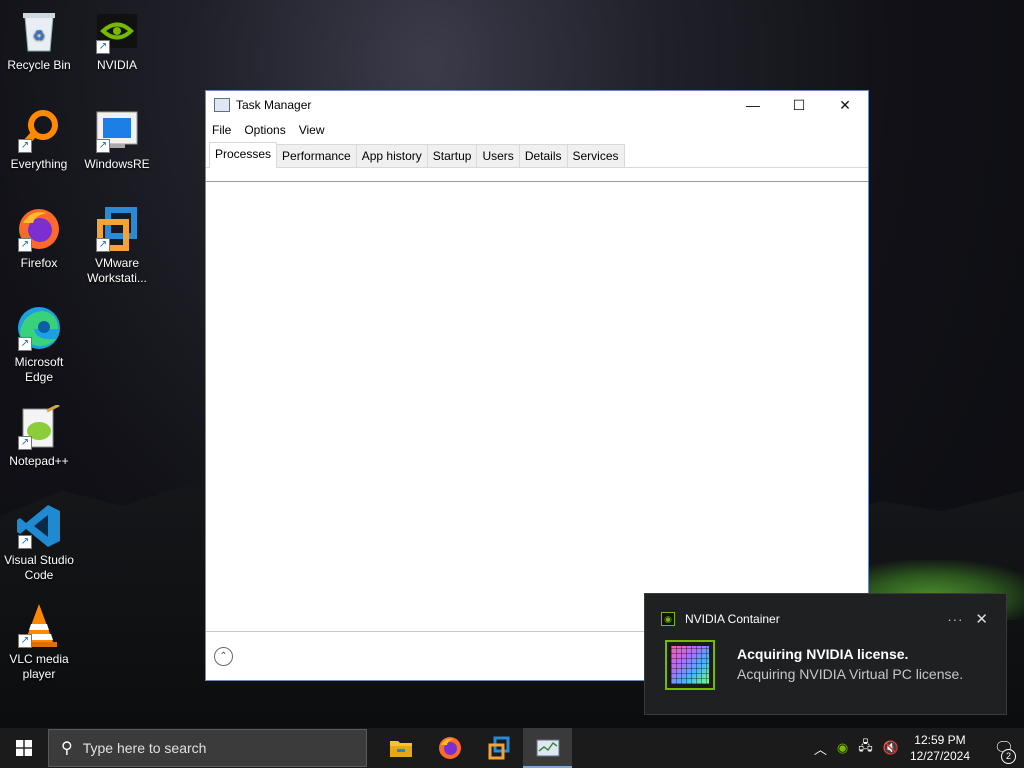  Describe the element at coordinates (117, 130) in the screenshot. I see `windowsre-icon: ↗` at that location.